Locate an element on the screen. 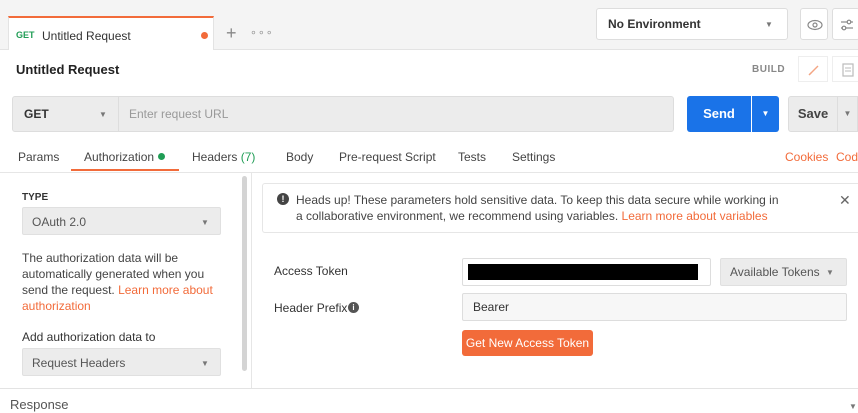  tab-headers-label: Headers is located at coordinates (215, 157).